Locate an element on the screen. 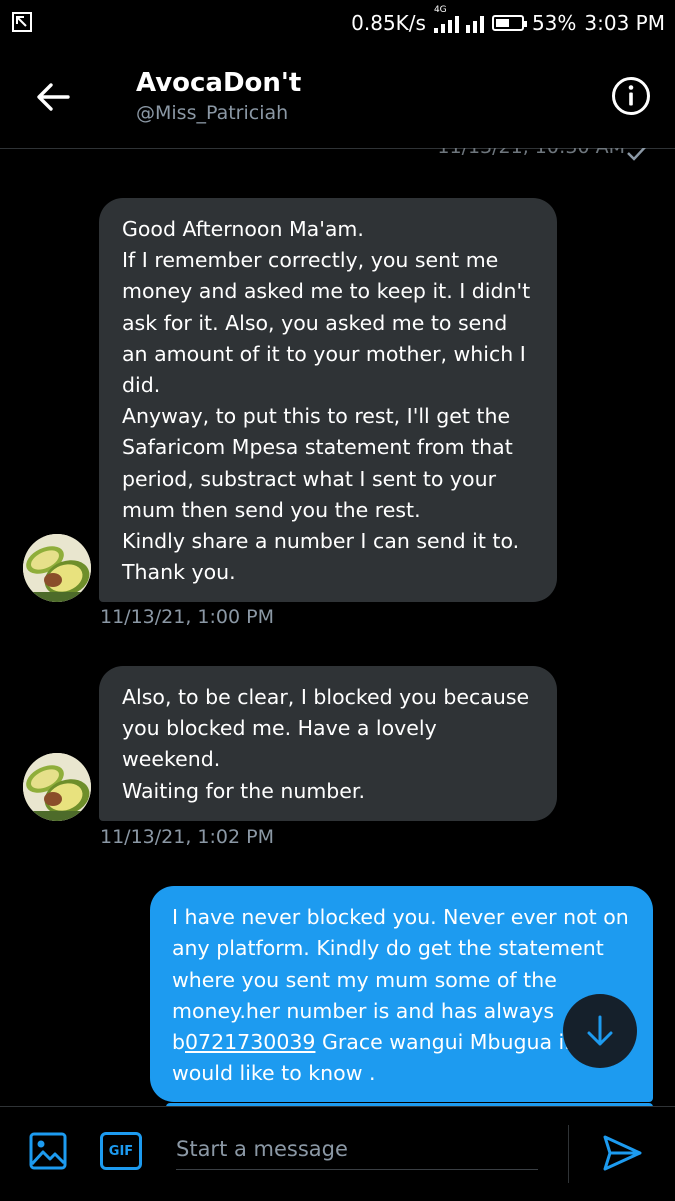 The width and height of the screenshot is (675, 1201). gif-icon: GIF is located at coordinates (121, 1151).